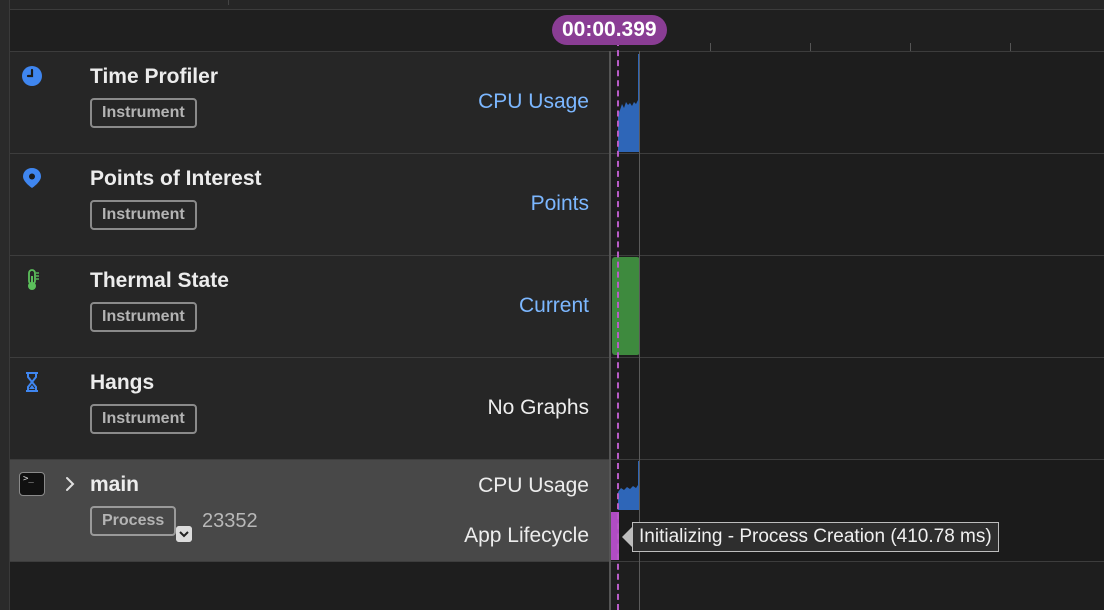 The image size is (1104, 610). Describe the element at coordinates (32, 382) in the screenshot. I see `hourglass-icon` at that location.